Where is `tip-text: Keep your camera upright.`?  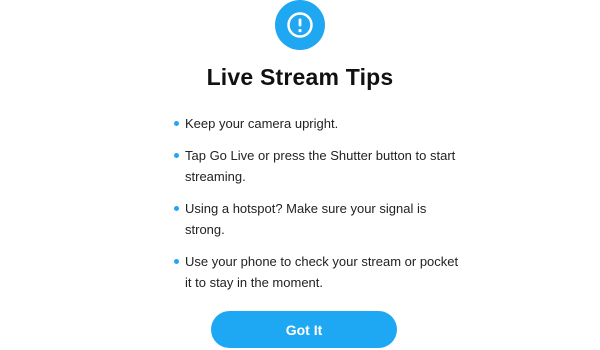
tip-text: Keep your camera upright. is located at coordinates (262, 123).